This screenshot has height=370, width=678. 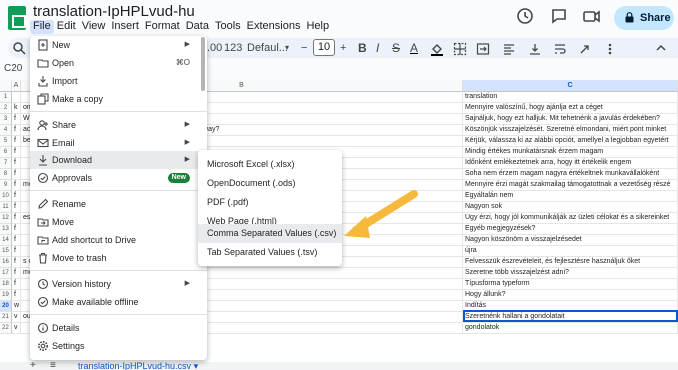 I want to click on menu-item-download: Download ▶, so click(x=118, y=160).